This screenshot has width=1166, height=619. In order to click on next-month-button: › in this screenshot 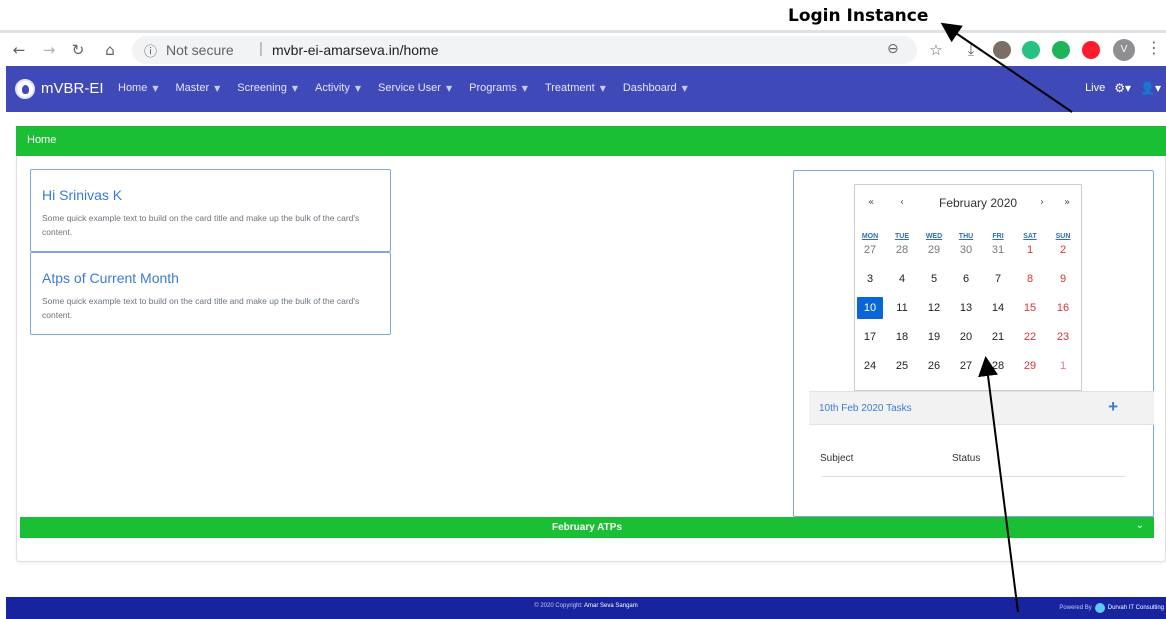, I will do `click(1042, 202)`.